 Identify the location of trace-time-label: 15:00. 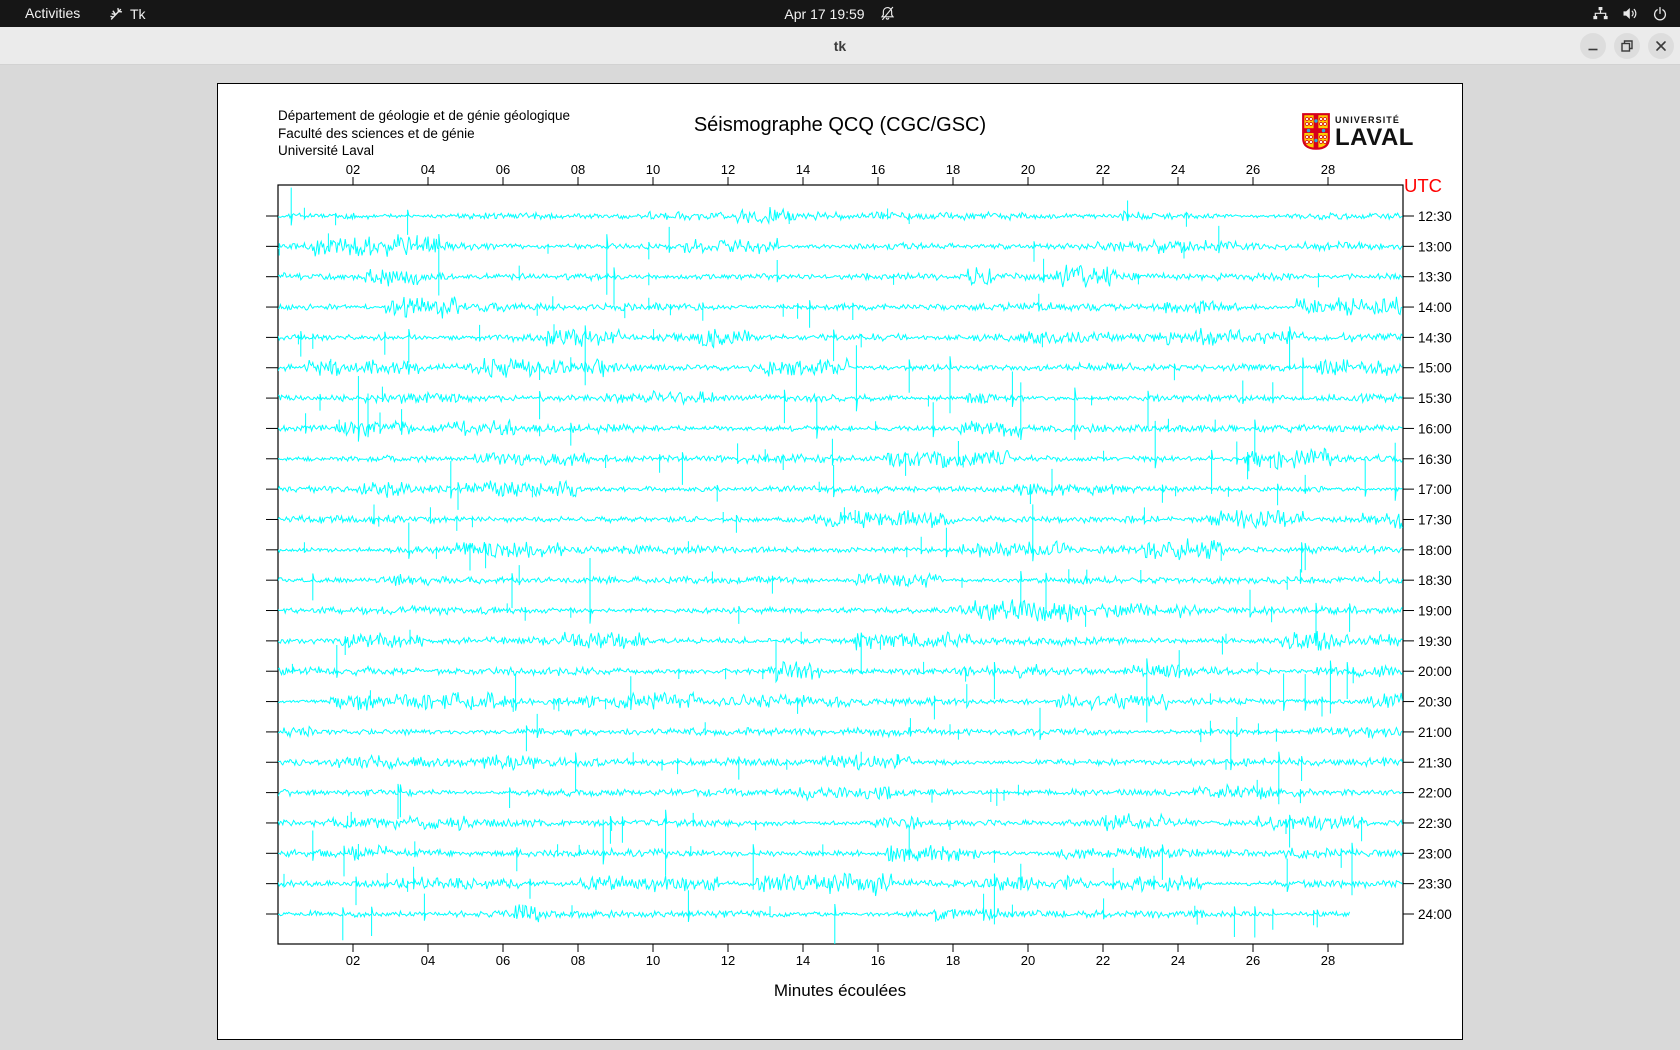
(1435, 368).